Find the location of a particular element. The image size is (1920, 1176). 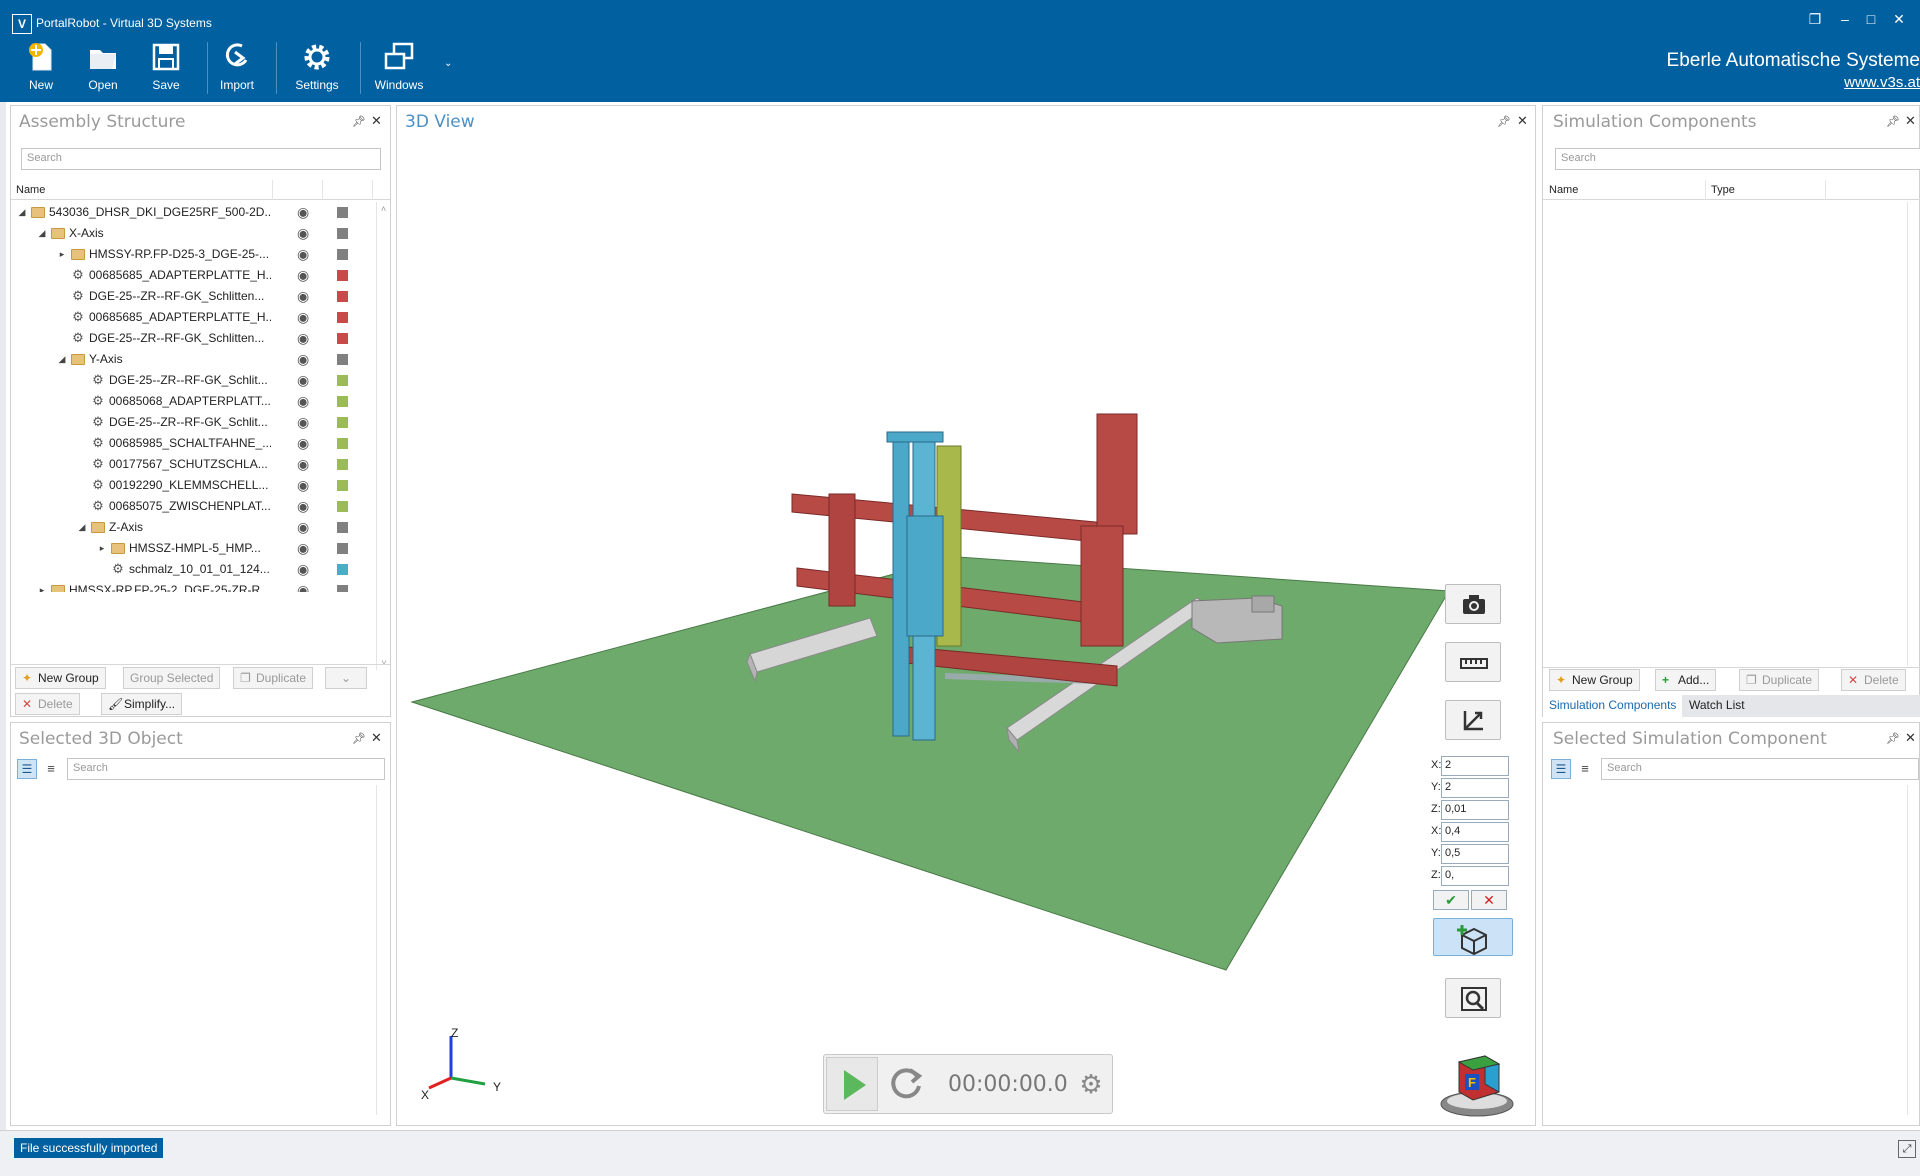

gear-icon: ⚙ is located at coordinates (1091, 1084).